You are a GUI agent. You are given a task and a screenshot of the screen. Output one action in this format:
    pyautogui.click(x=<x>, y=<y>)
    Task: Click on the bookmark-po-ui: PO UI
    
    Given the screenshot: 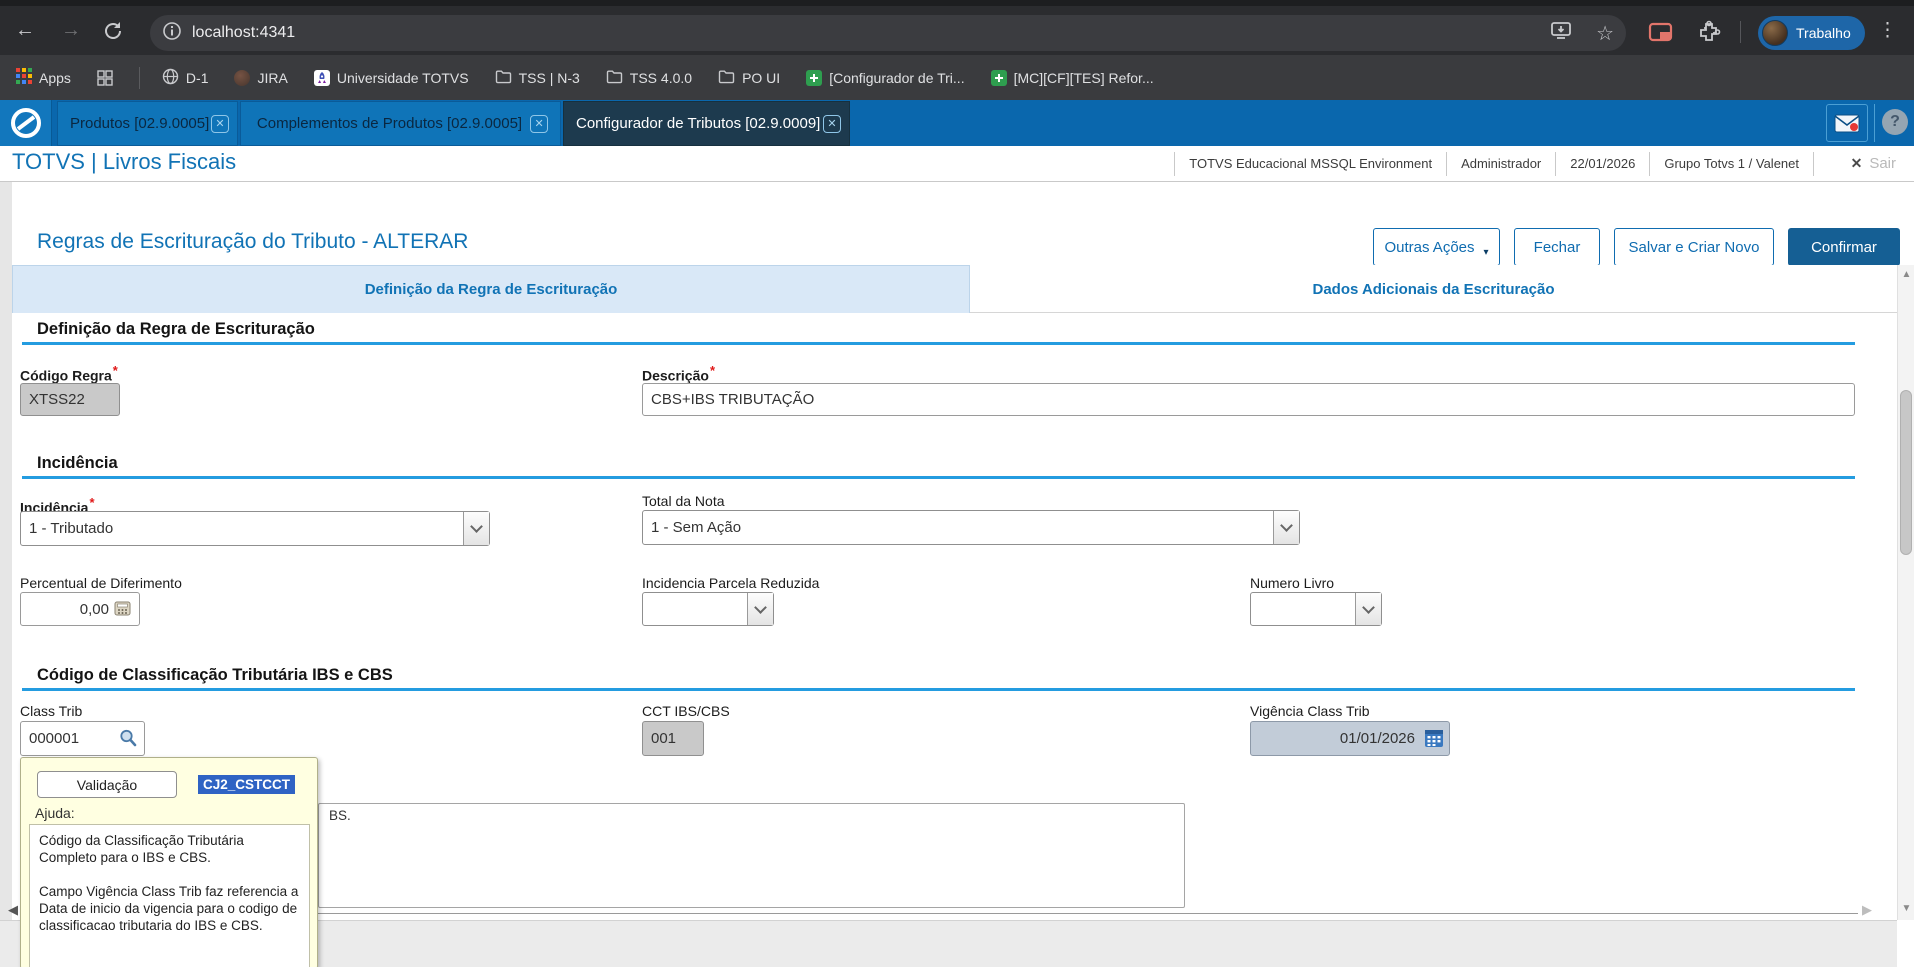 What is the action you would take?
    pyautogui.click(x=749, y=78)
    